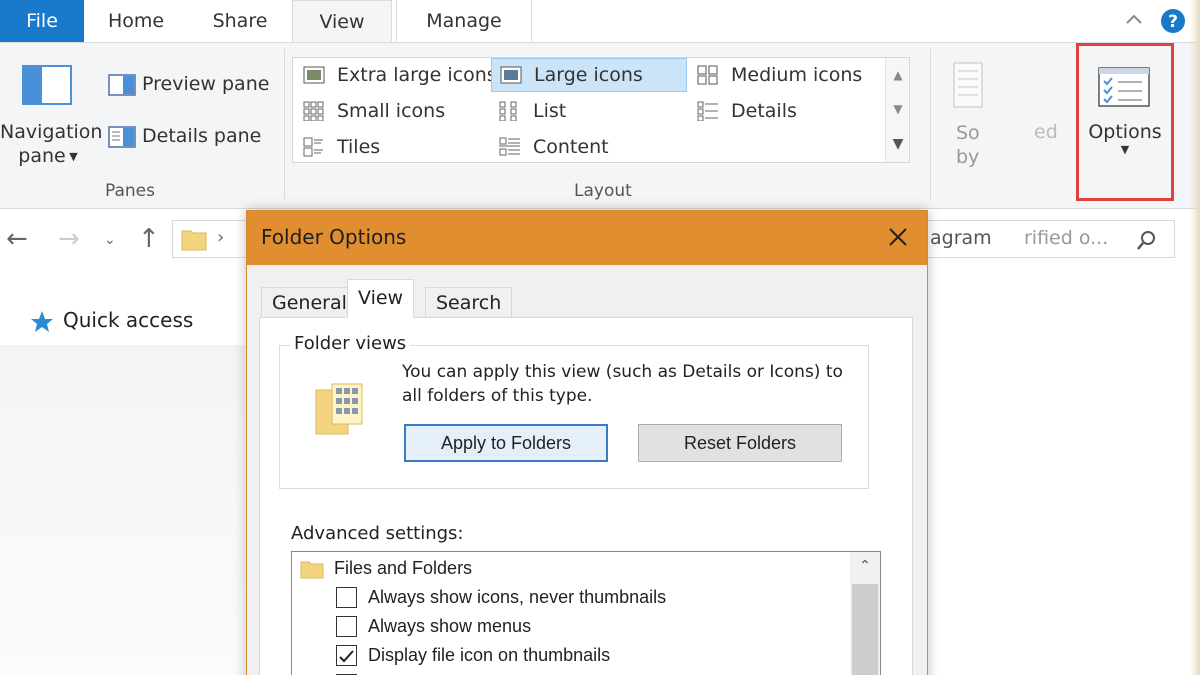 This screenshot has width=1200, height=675. I want to click on chevron-right-icon: ›, so click(221, 237).